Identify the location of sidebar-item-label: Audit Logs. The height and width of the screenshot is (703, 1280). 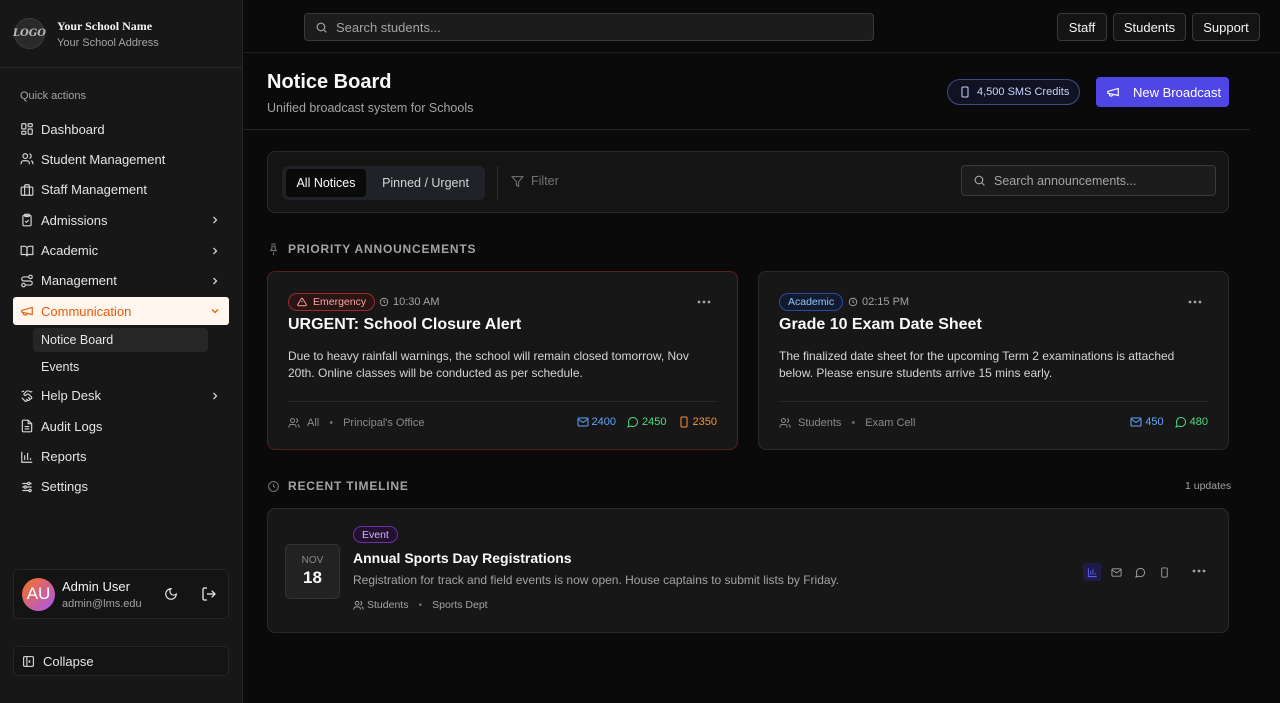
(72, 426).